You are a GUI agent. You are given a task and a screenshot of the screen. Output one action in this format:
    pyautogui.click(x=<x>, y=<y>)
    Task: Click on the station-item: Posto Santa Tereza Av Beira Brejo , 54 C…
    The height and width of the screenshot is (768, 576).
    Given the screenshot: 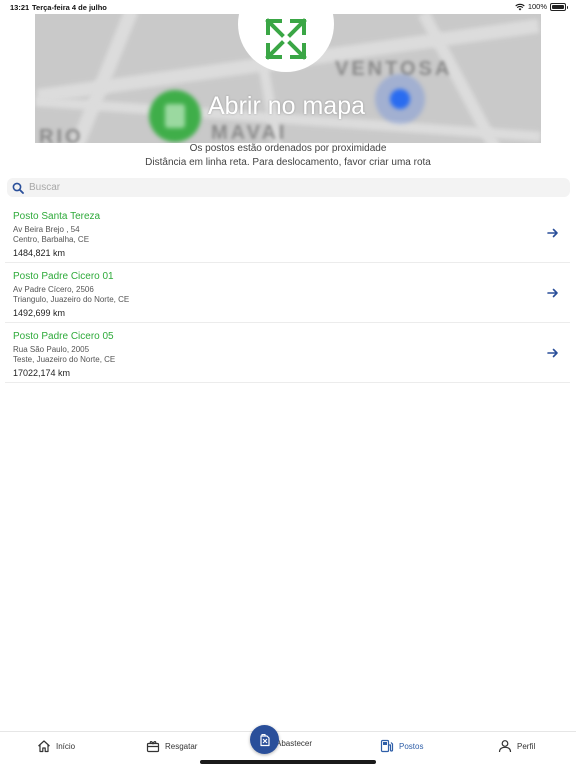 What is the action you would take?
    pyautogui.click(x=287, y=233)
    